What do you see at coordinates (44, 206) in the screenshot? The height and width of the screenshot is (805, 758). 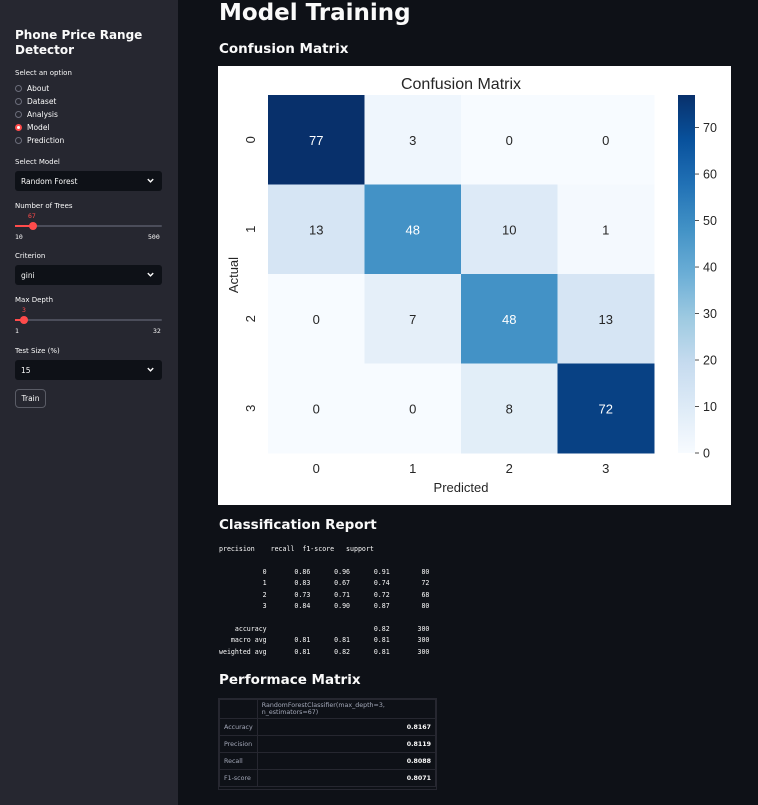 I see `trees-label: Number of Trees` at bounding box center [44, 206].